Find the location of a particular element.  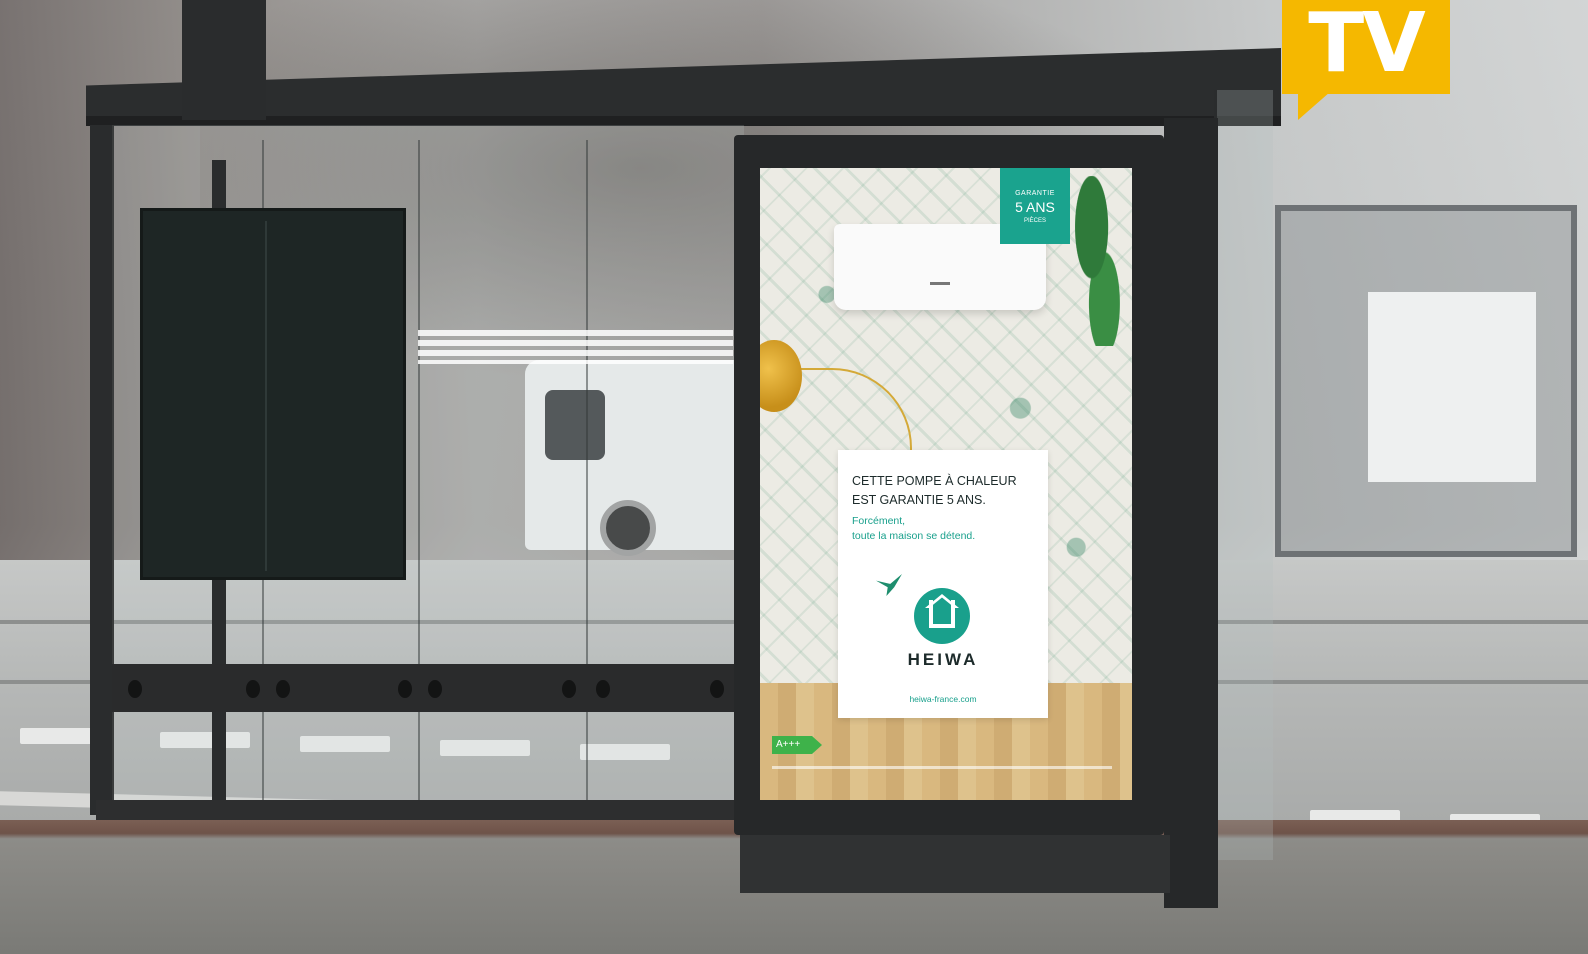

brand-name: HEIWA is located at coordinates (943, 659).